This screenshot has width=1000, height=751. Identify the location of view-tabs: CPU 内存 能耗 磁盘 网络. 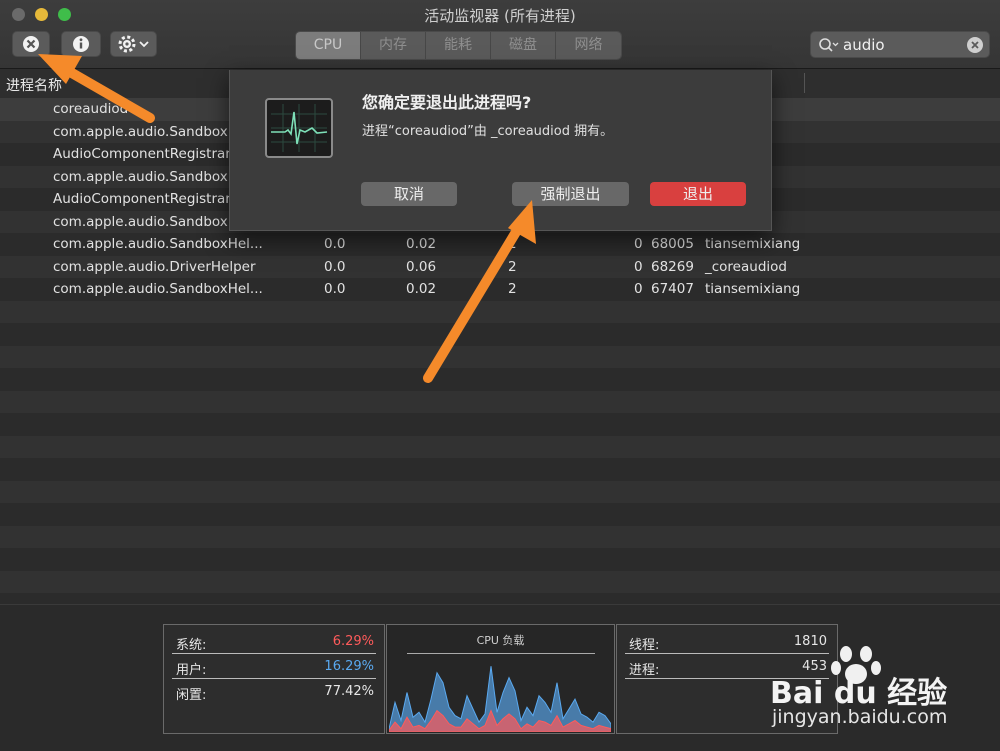
(458, 45).